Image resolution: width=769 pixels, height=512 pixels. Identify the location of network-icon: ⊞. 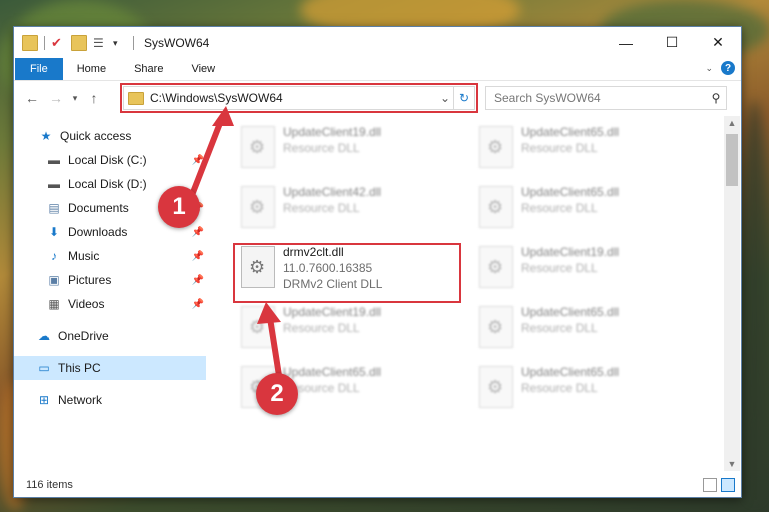
(44, 400).